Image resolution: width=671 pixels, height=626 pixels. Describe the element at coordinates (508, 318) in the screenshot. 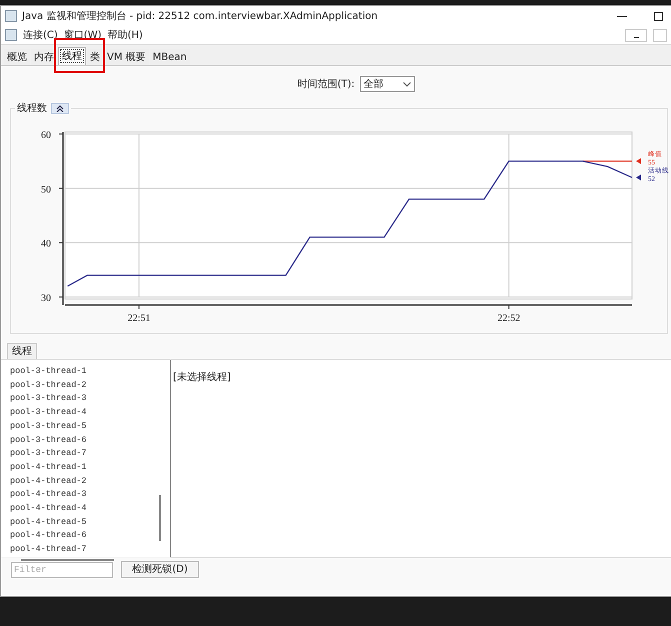

I see `x-tick-label: 22:52` at that location.